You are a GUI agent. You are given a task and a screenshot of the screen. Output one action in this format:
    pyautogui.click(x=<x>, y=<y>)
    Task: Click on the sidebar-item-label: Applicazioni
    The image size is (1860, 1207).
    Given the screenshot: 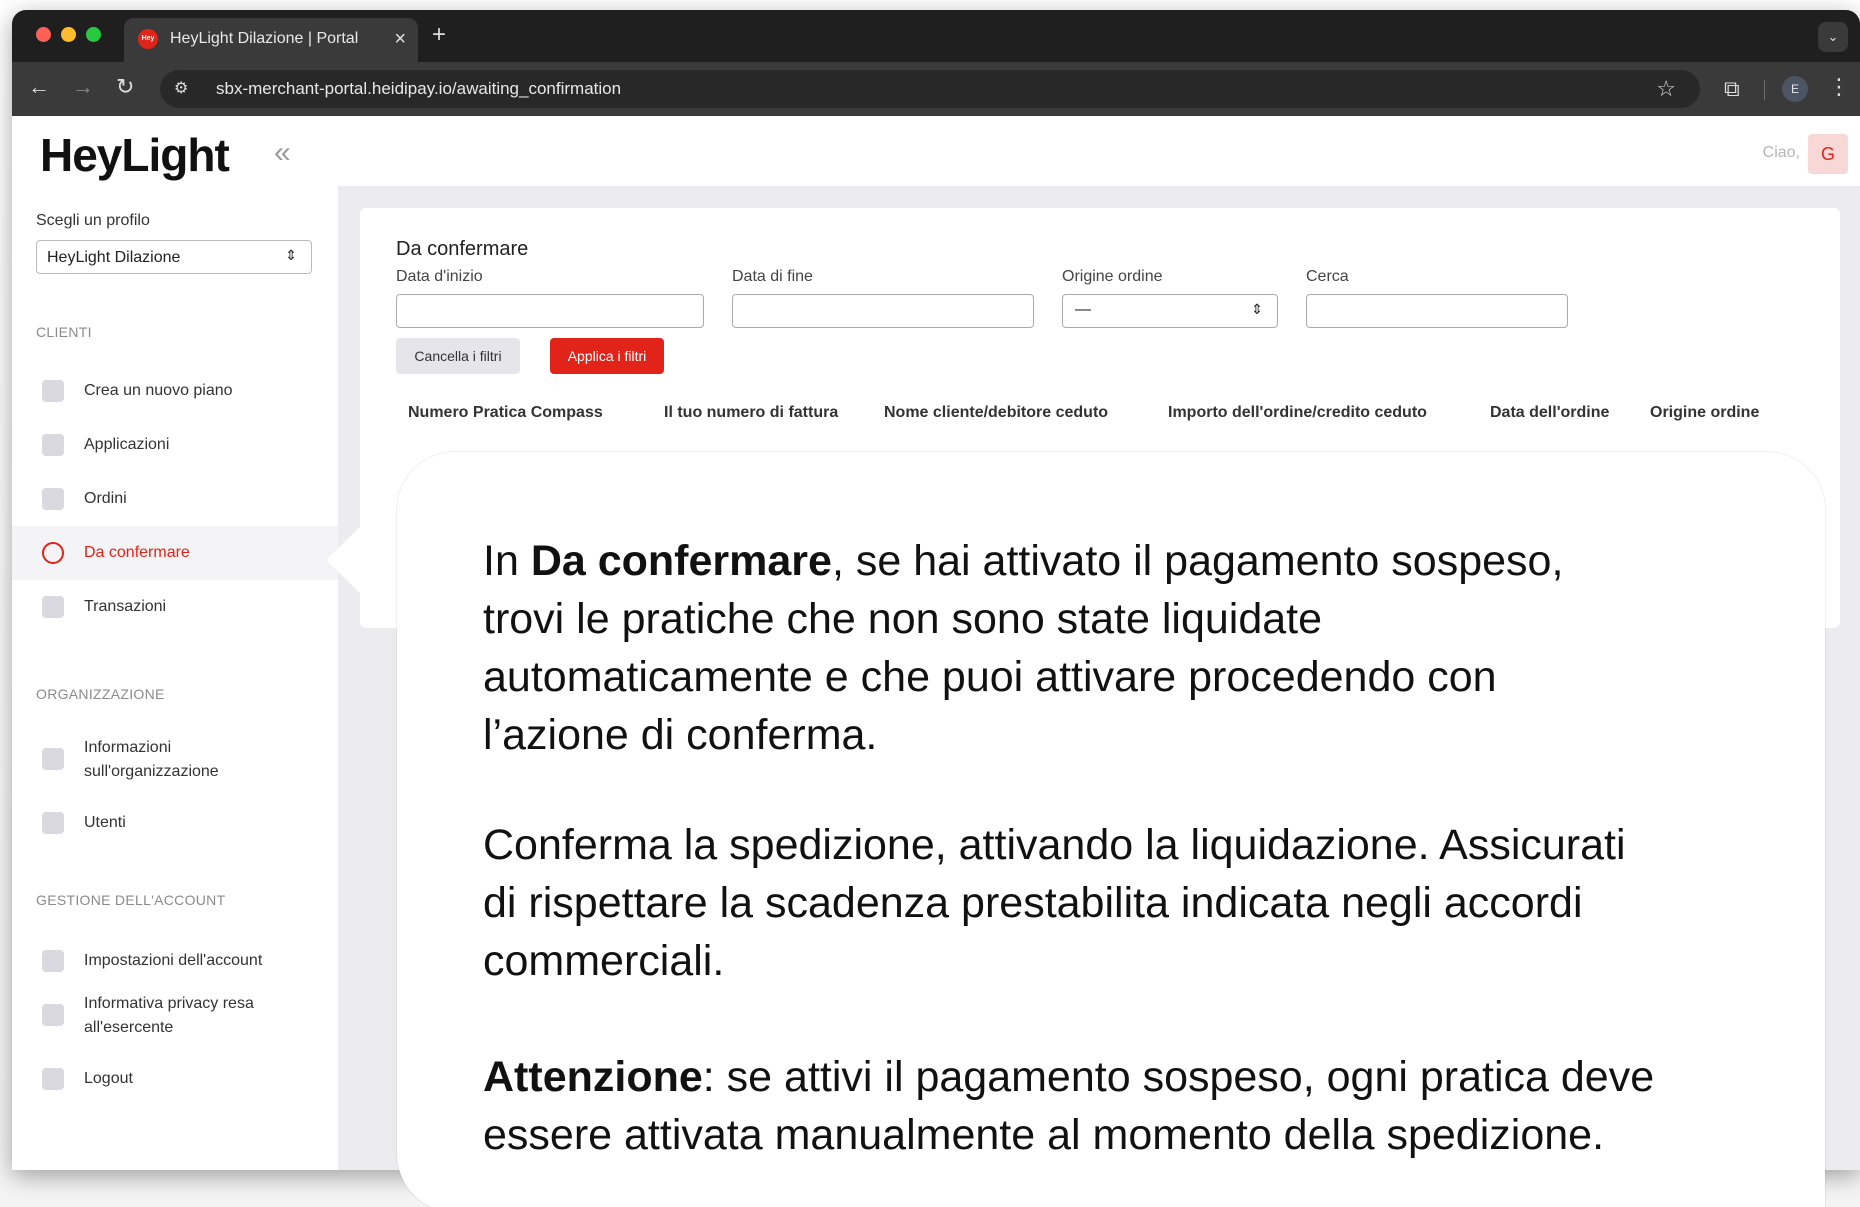 What is the action you would take?
    pyautogui.click(x=127, y=444)
    